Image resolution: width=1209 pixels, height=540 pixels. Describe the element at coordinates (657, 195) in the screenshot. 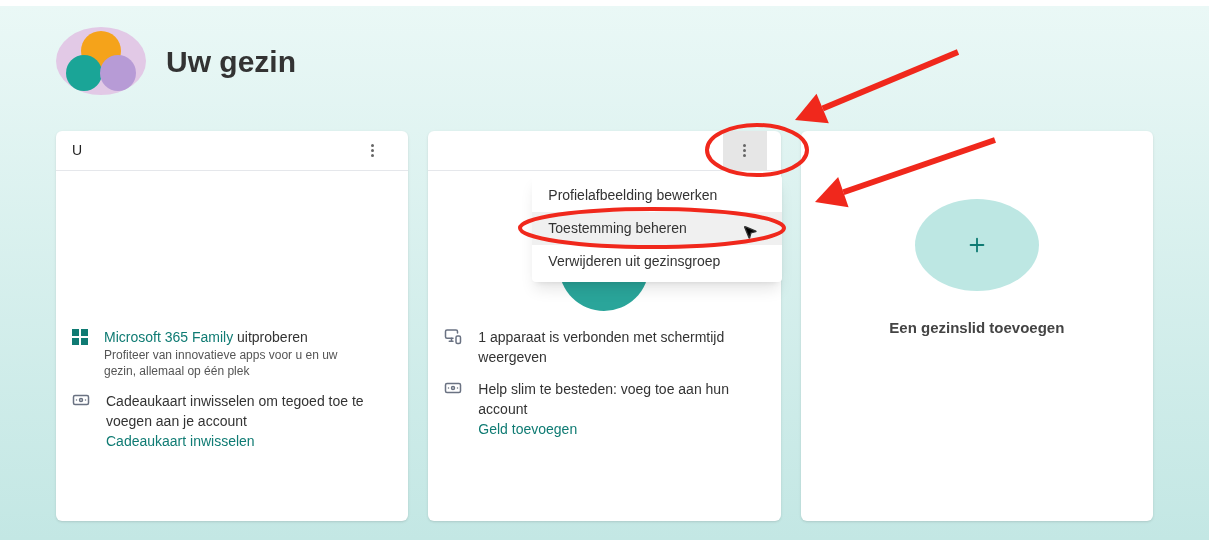

I see `menu-item: Profielafbeelding bewerken` at that location.